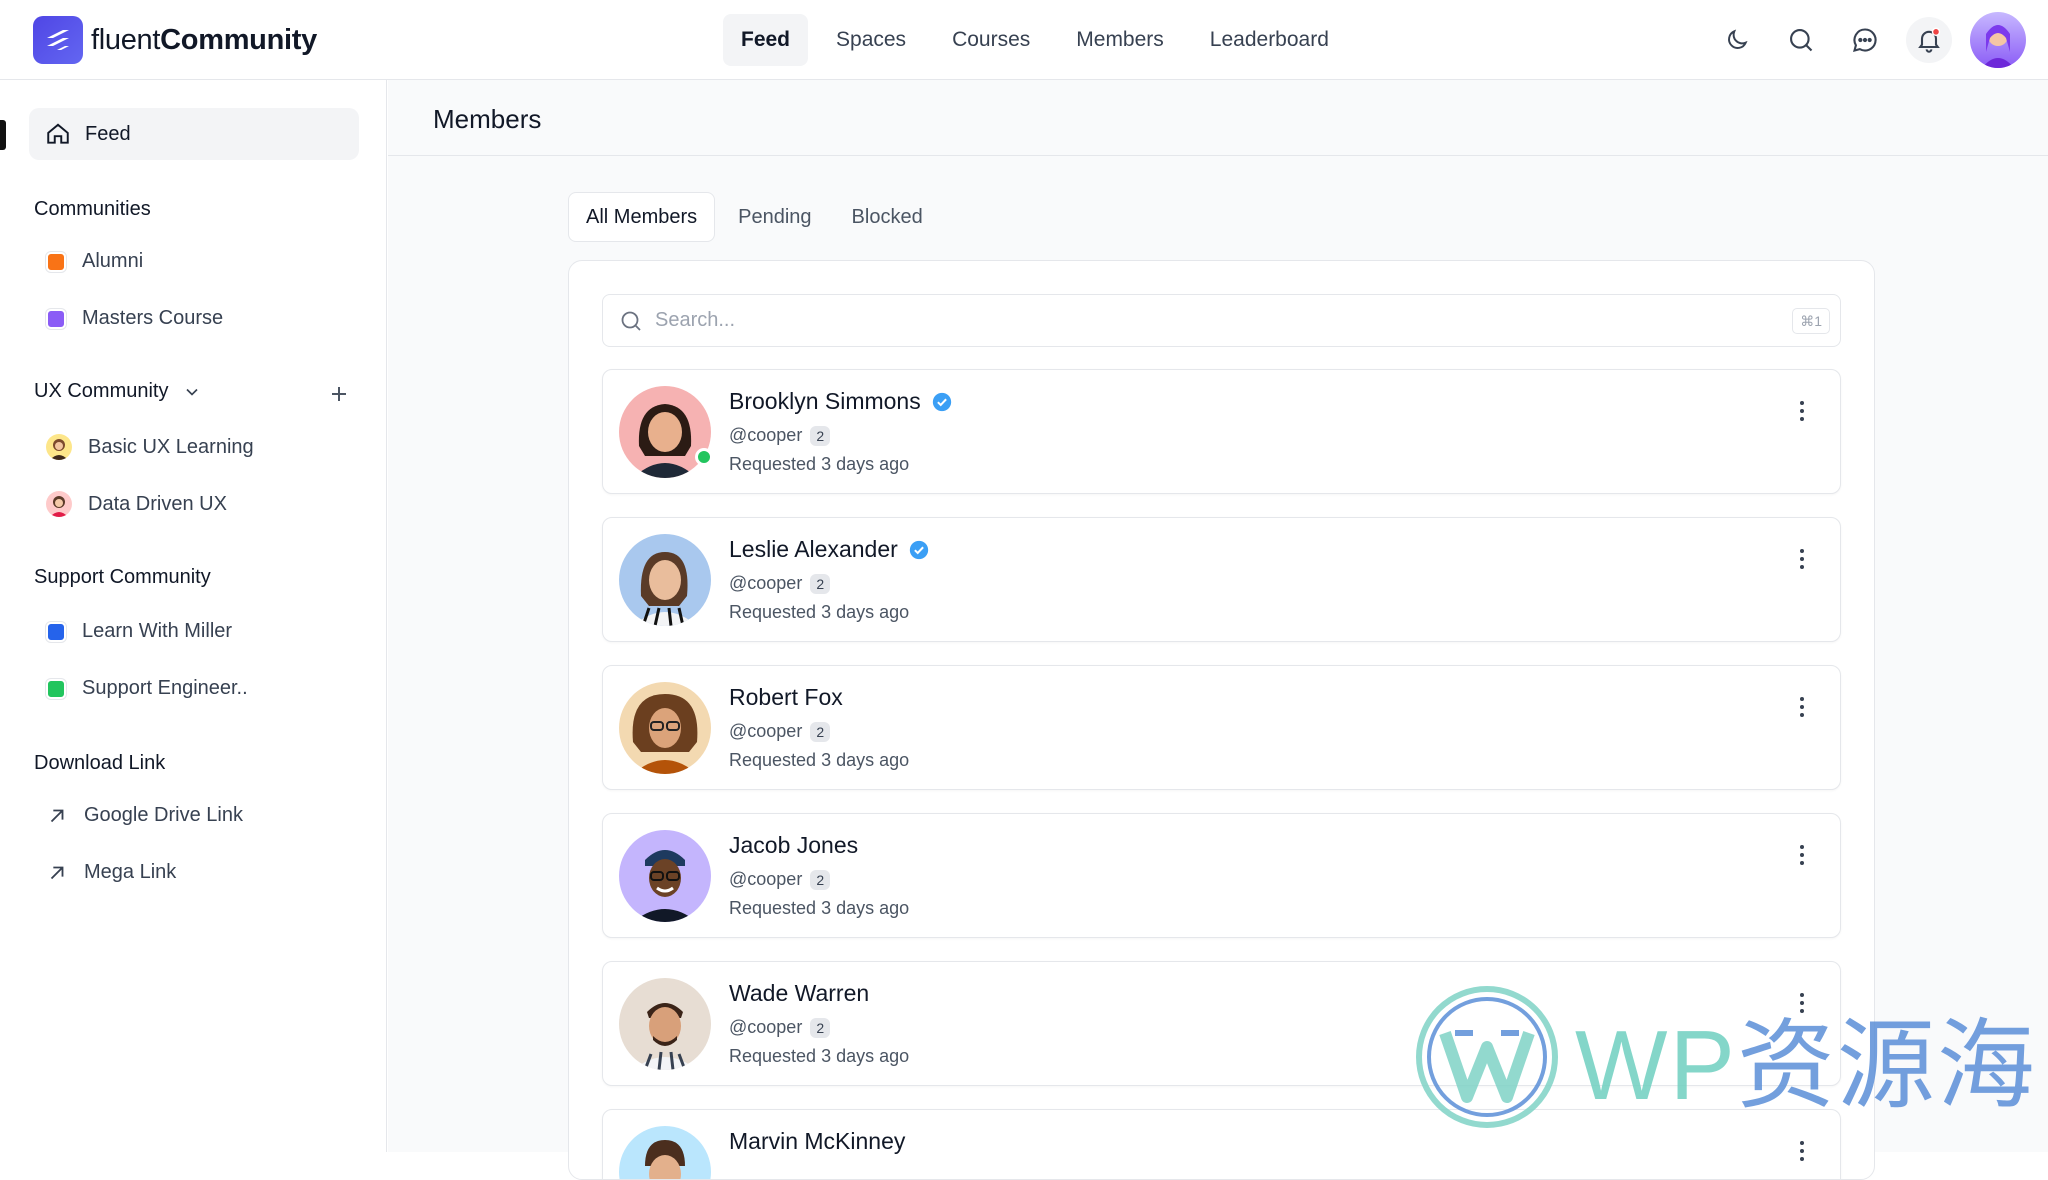 The width and height of the screenshot is (2048, 1180). What do you see at coordinates (704, 457) in the screenshot?
I see `online-status-indicator` at bounding box center [704, 457].